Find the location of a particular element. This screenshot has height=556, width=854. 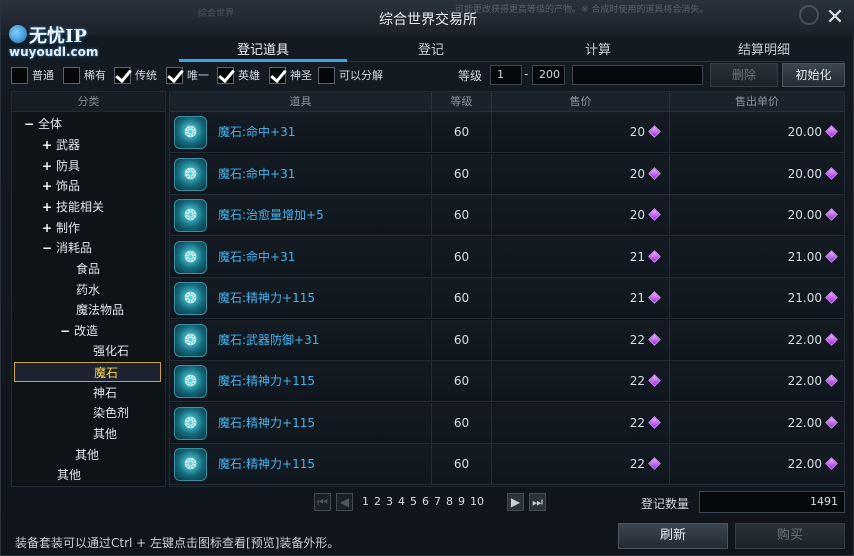

category-item: 强化石 is located at coordinates (111, 351).